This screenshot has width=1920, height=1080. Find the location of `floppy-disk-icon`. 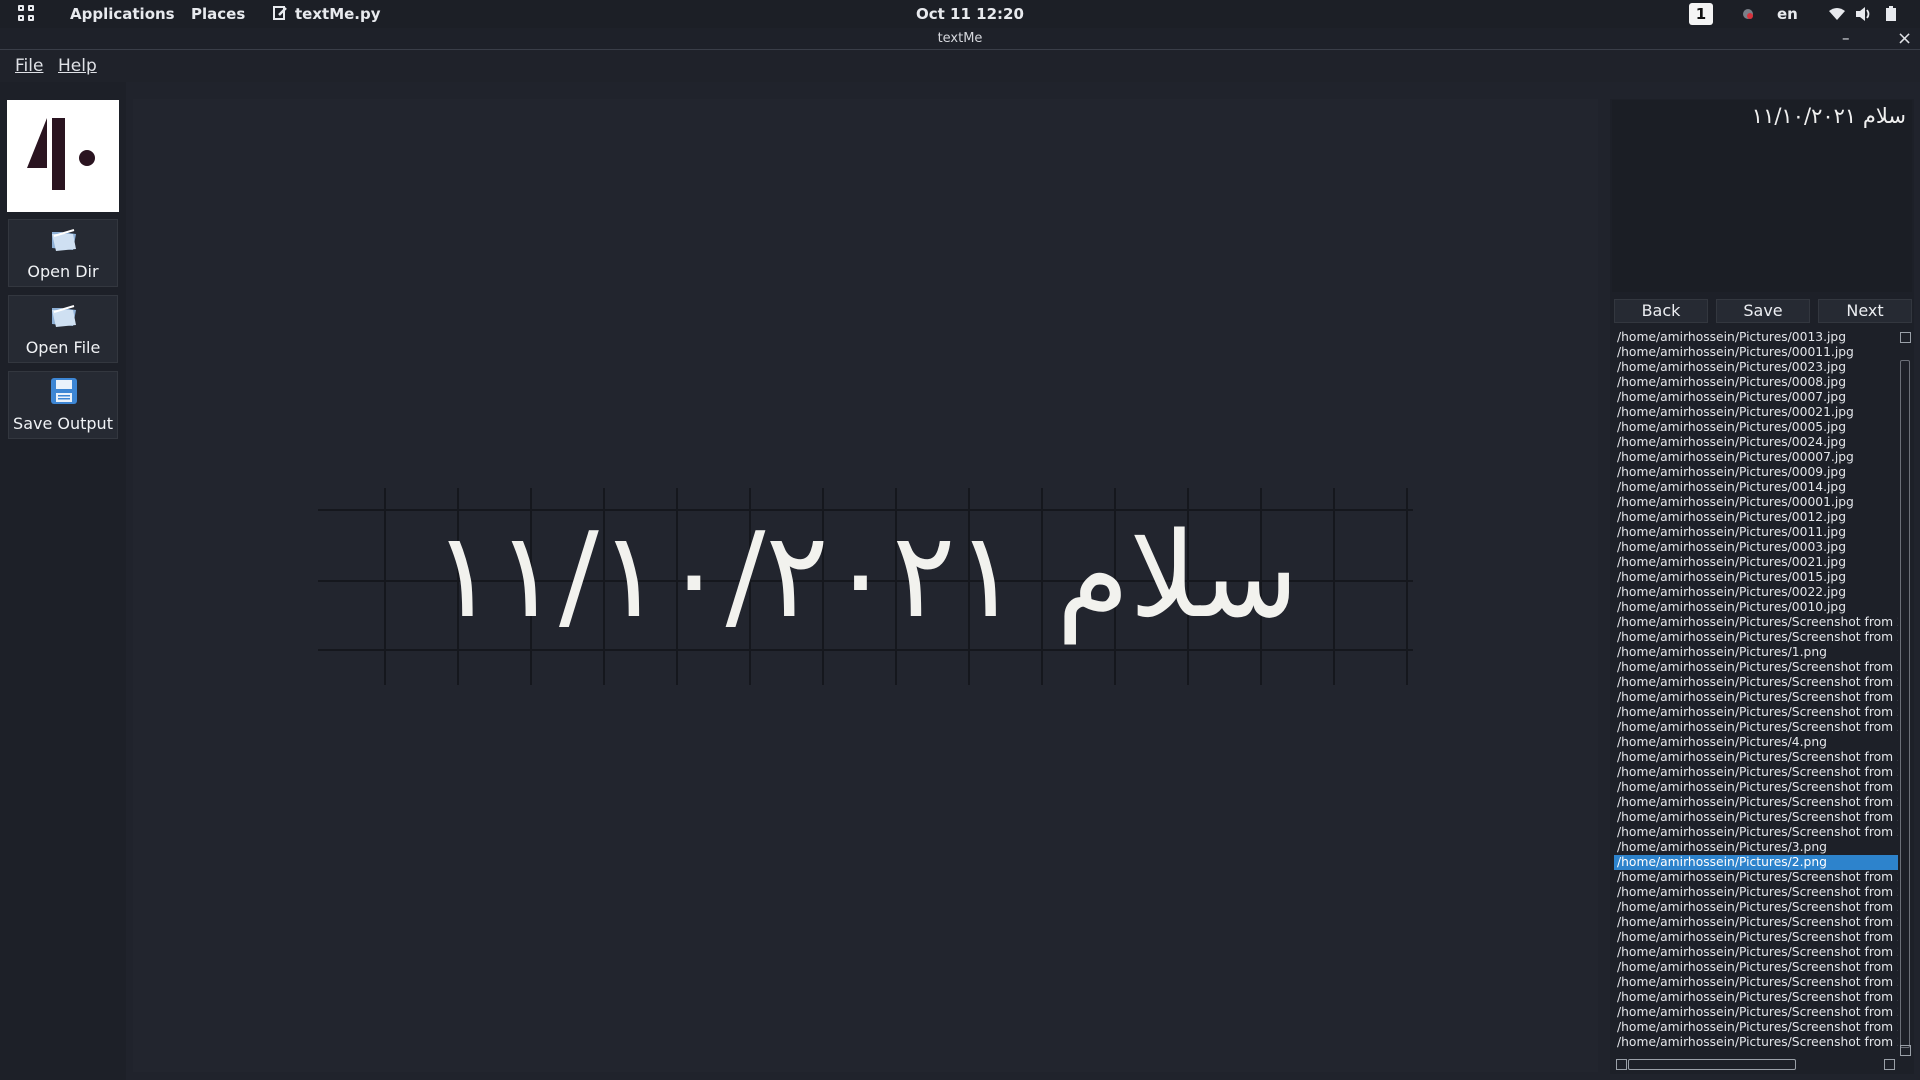

floppy-disk-icon is located at coordinates (64, 391).